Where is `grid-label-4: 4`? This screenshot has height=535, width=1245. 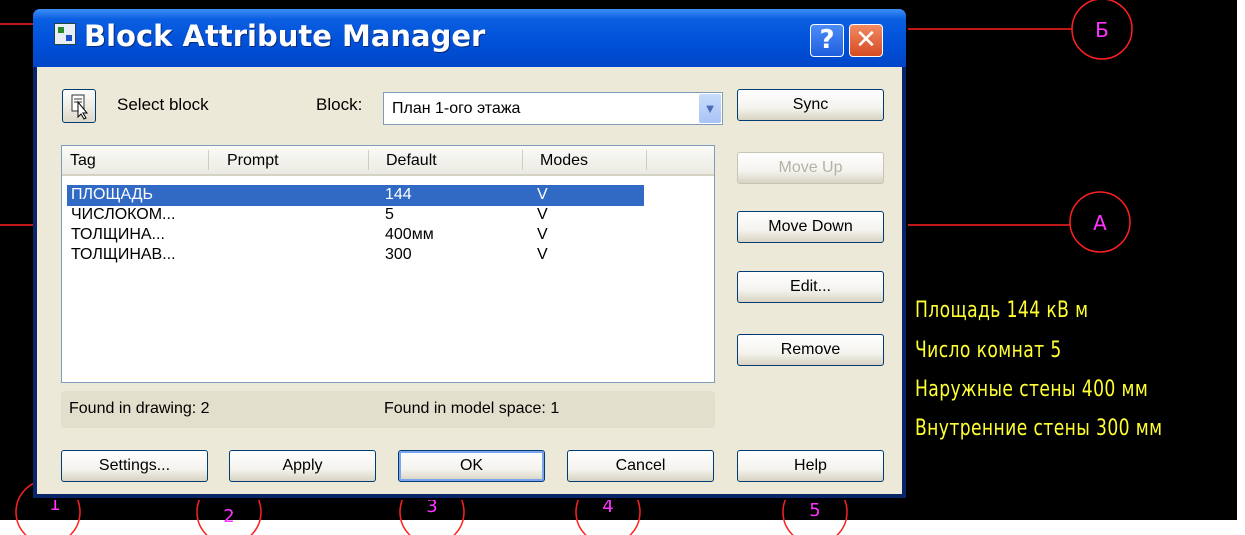 grid-label-4: 4 is located at coordinates (607, 506).